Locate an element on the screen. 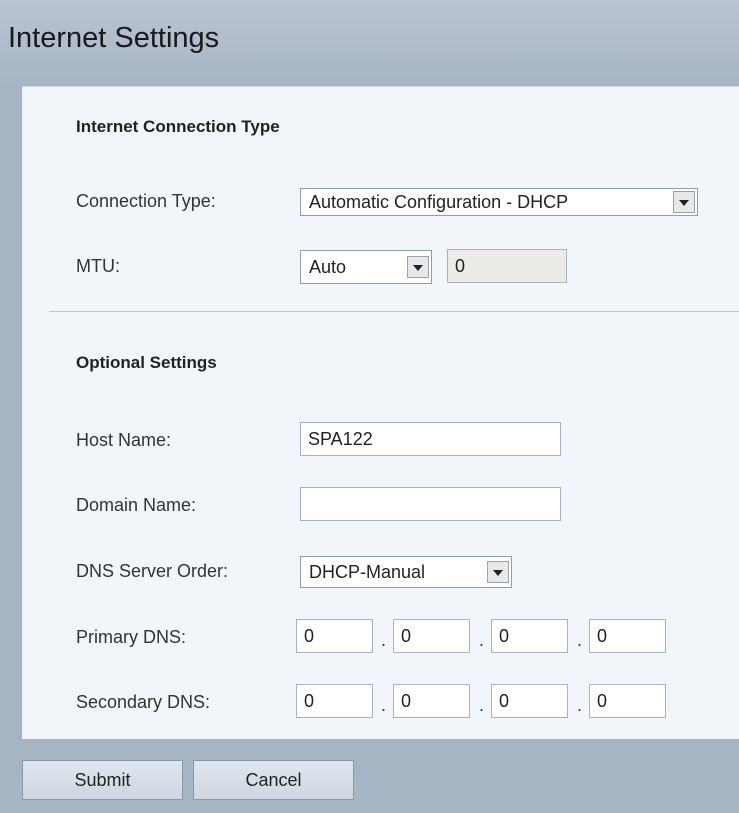 This screenshot has height=813, width=739. mtu-value-field: 0 is located at coordinates (507, 266).